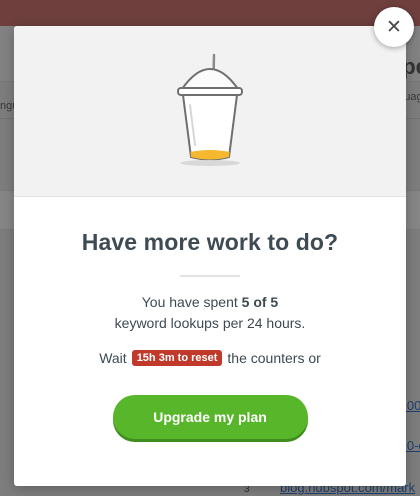  Describe the element at coordinates (260, 302) in the screenshot. I see `usage-count: 5 of 5` at that location.